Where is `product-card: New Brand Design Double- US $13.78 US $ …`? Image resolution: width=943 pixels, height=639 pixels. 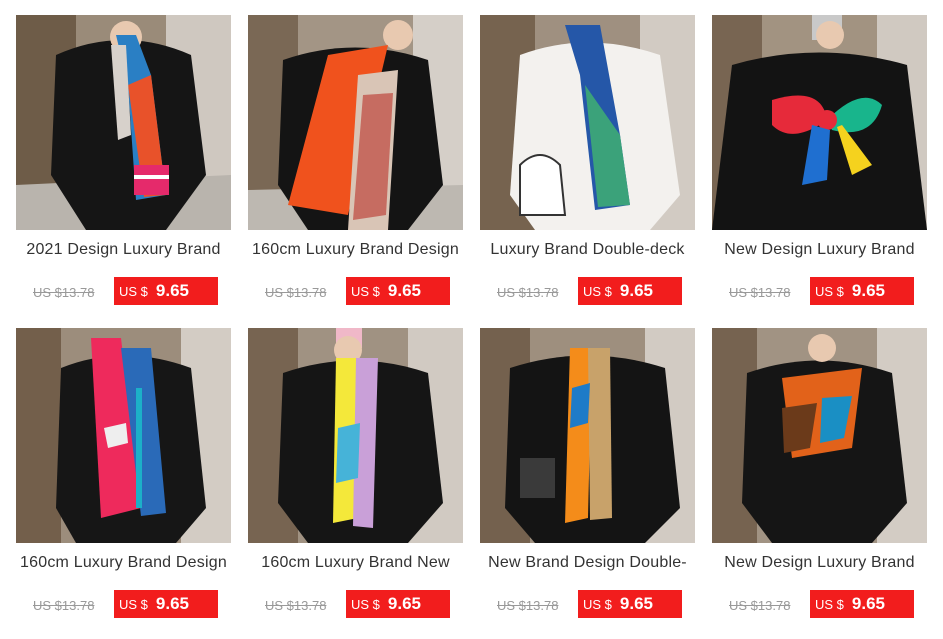
product-card: New Brand Design Double- US $13.78 US $ … is located at coordinates (587, 483).